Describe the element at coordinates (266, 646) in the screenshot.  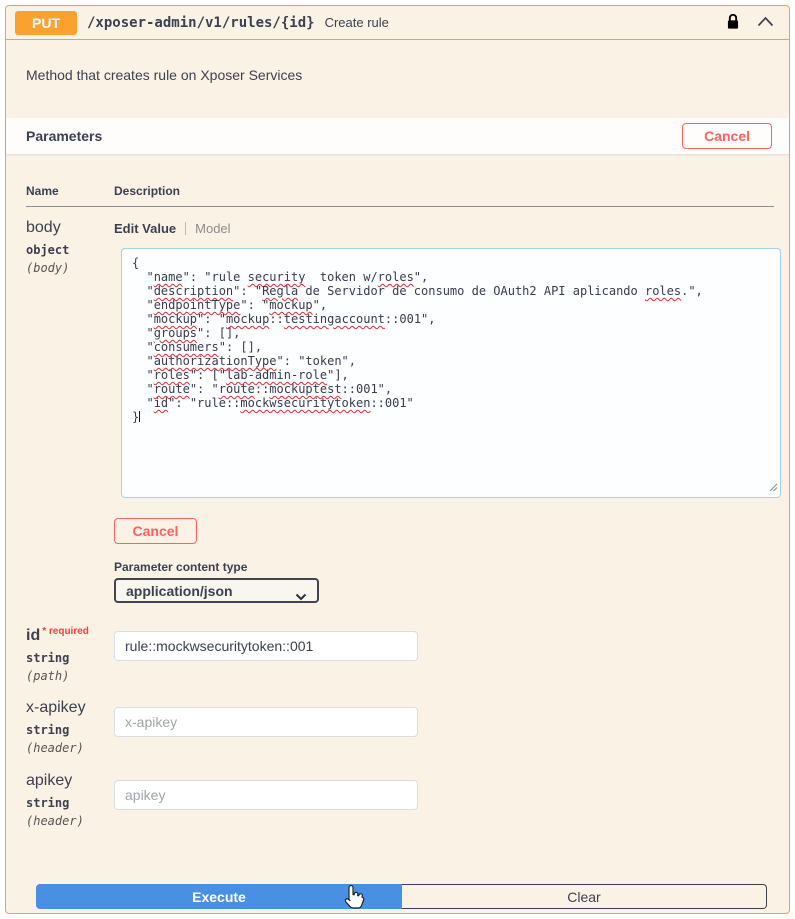
I see `id-input` at that location.